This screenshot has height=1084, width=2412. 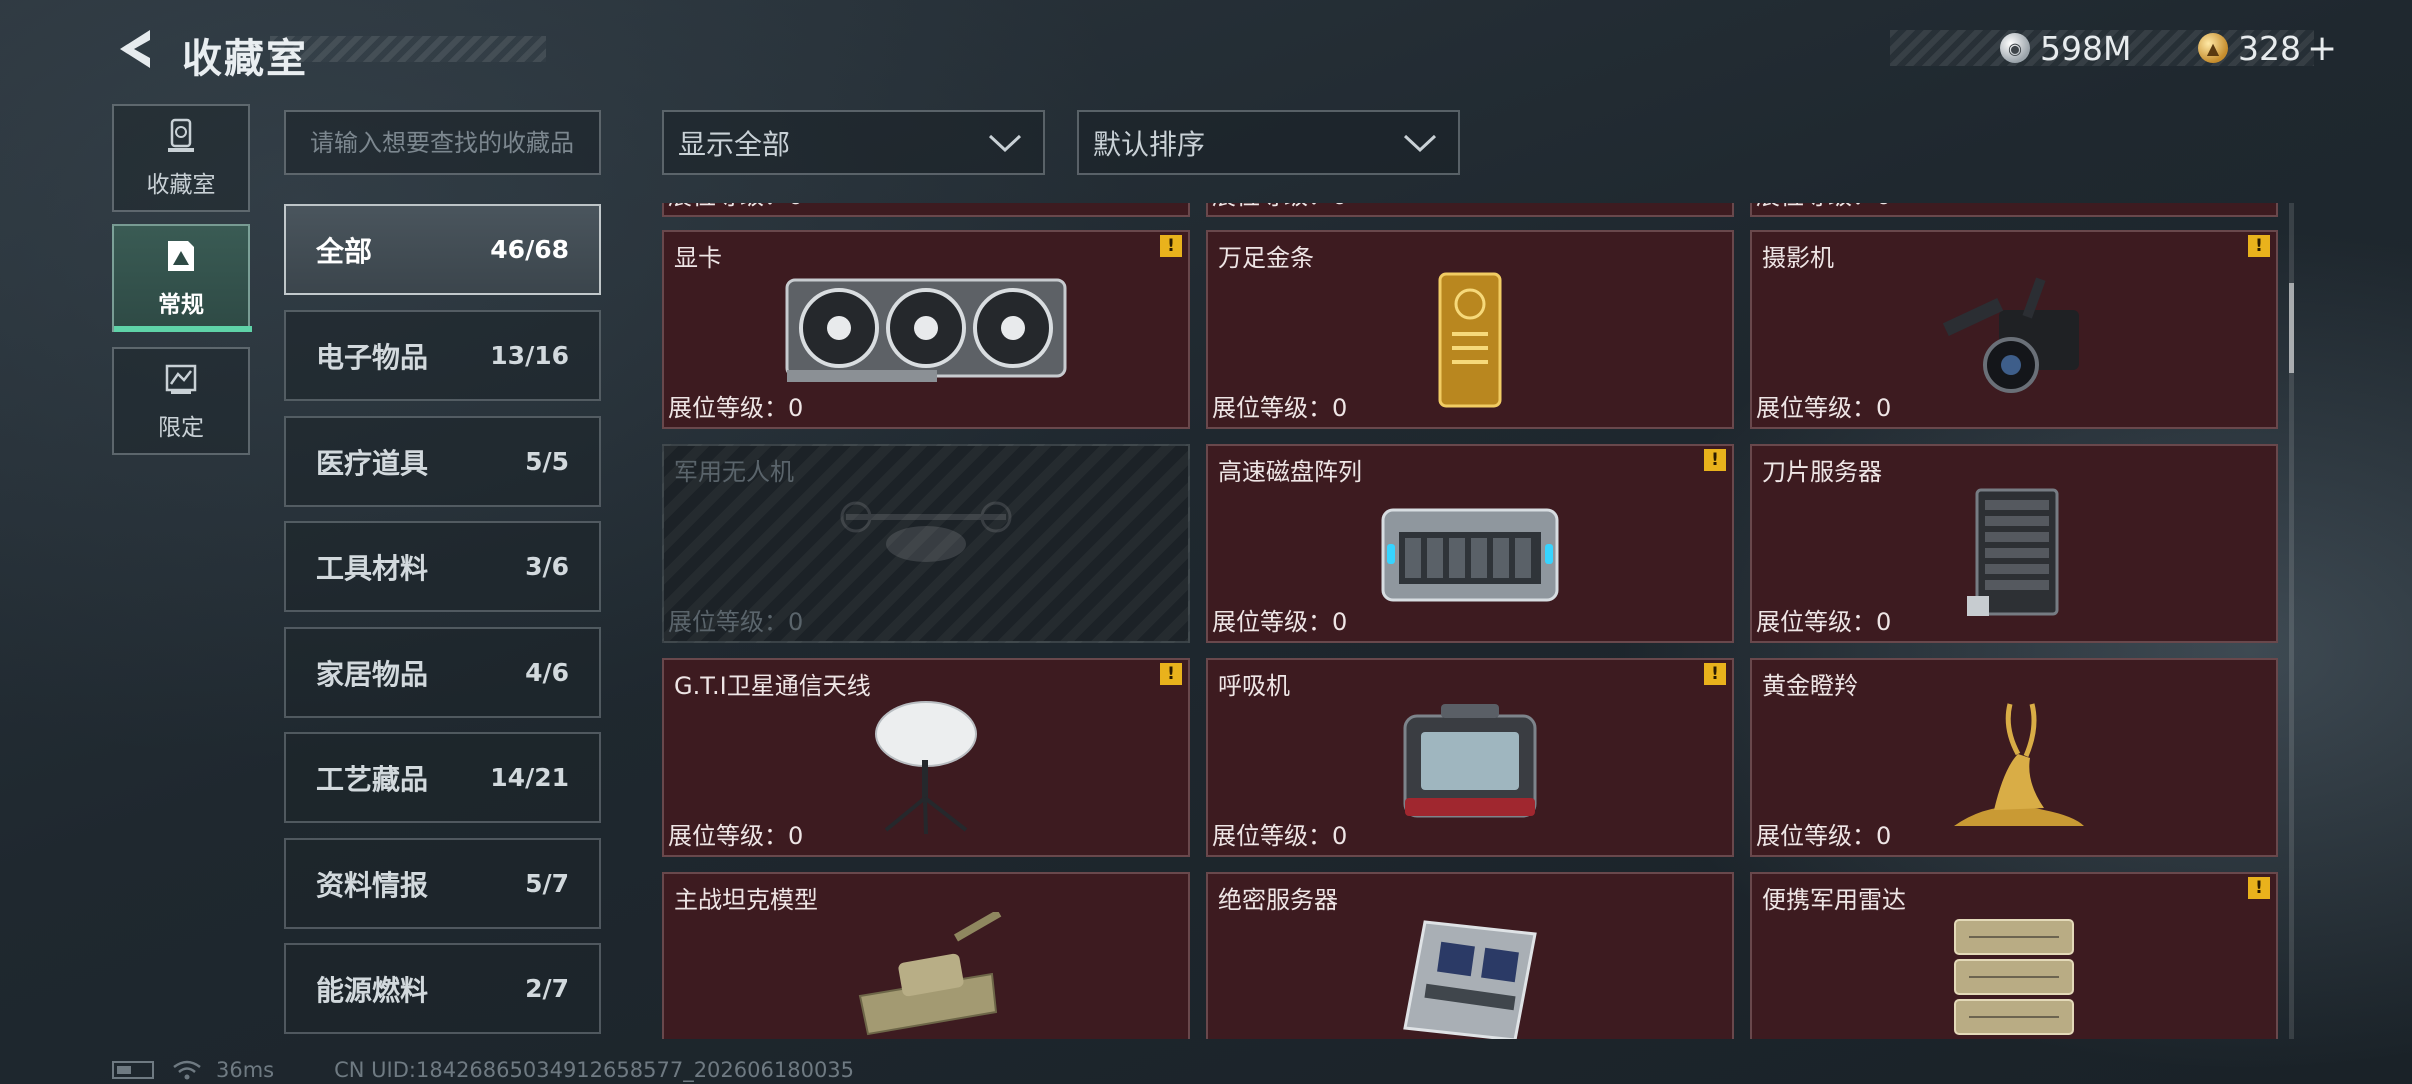 What do you see at coordinates (181, 428) in the screenshot?
I see `nav-label: 限定` at bounding box center [181, 428].